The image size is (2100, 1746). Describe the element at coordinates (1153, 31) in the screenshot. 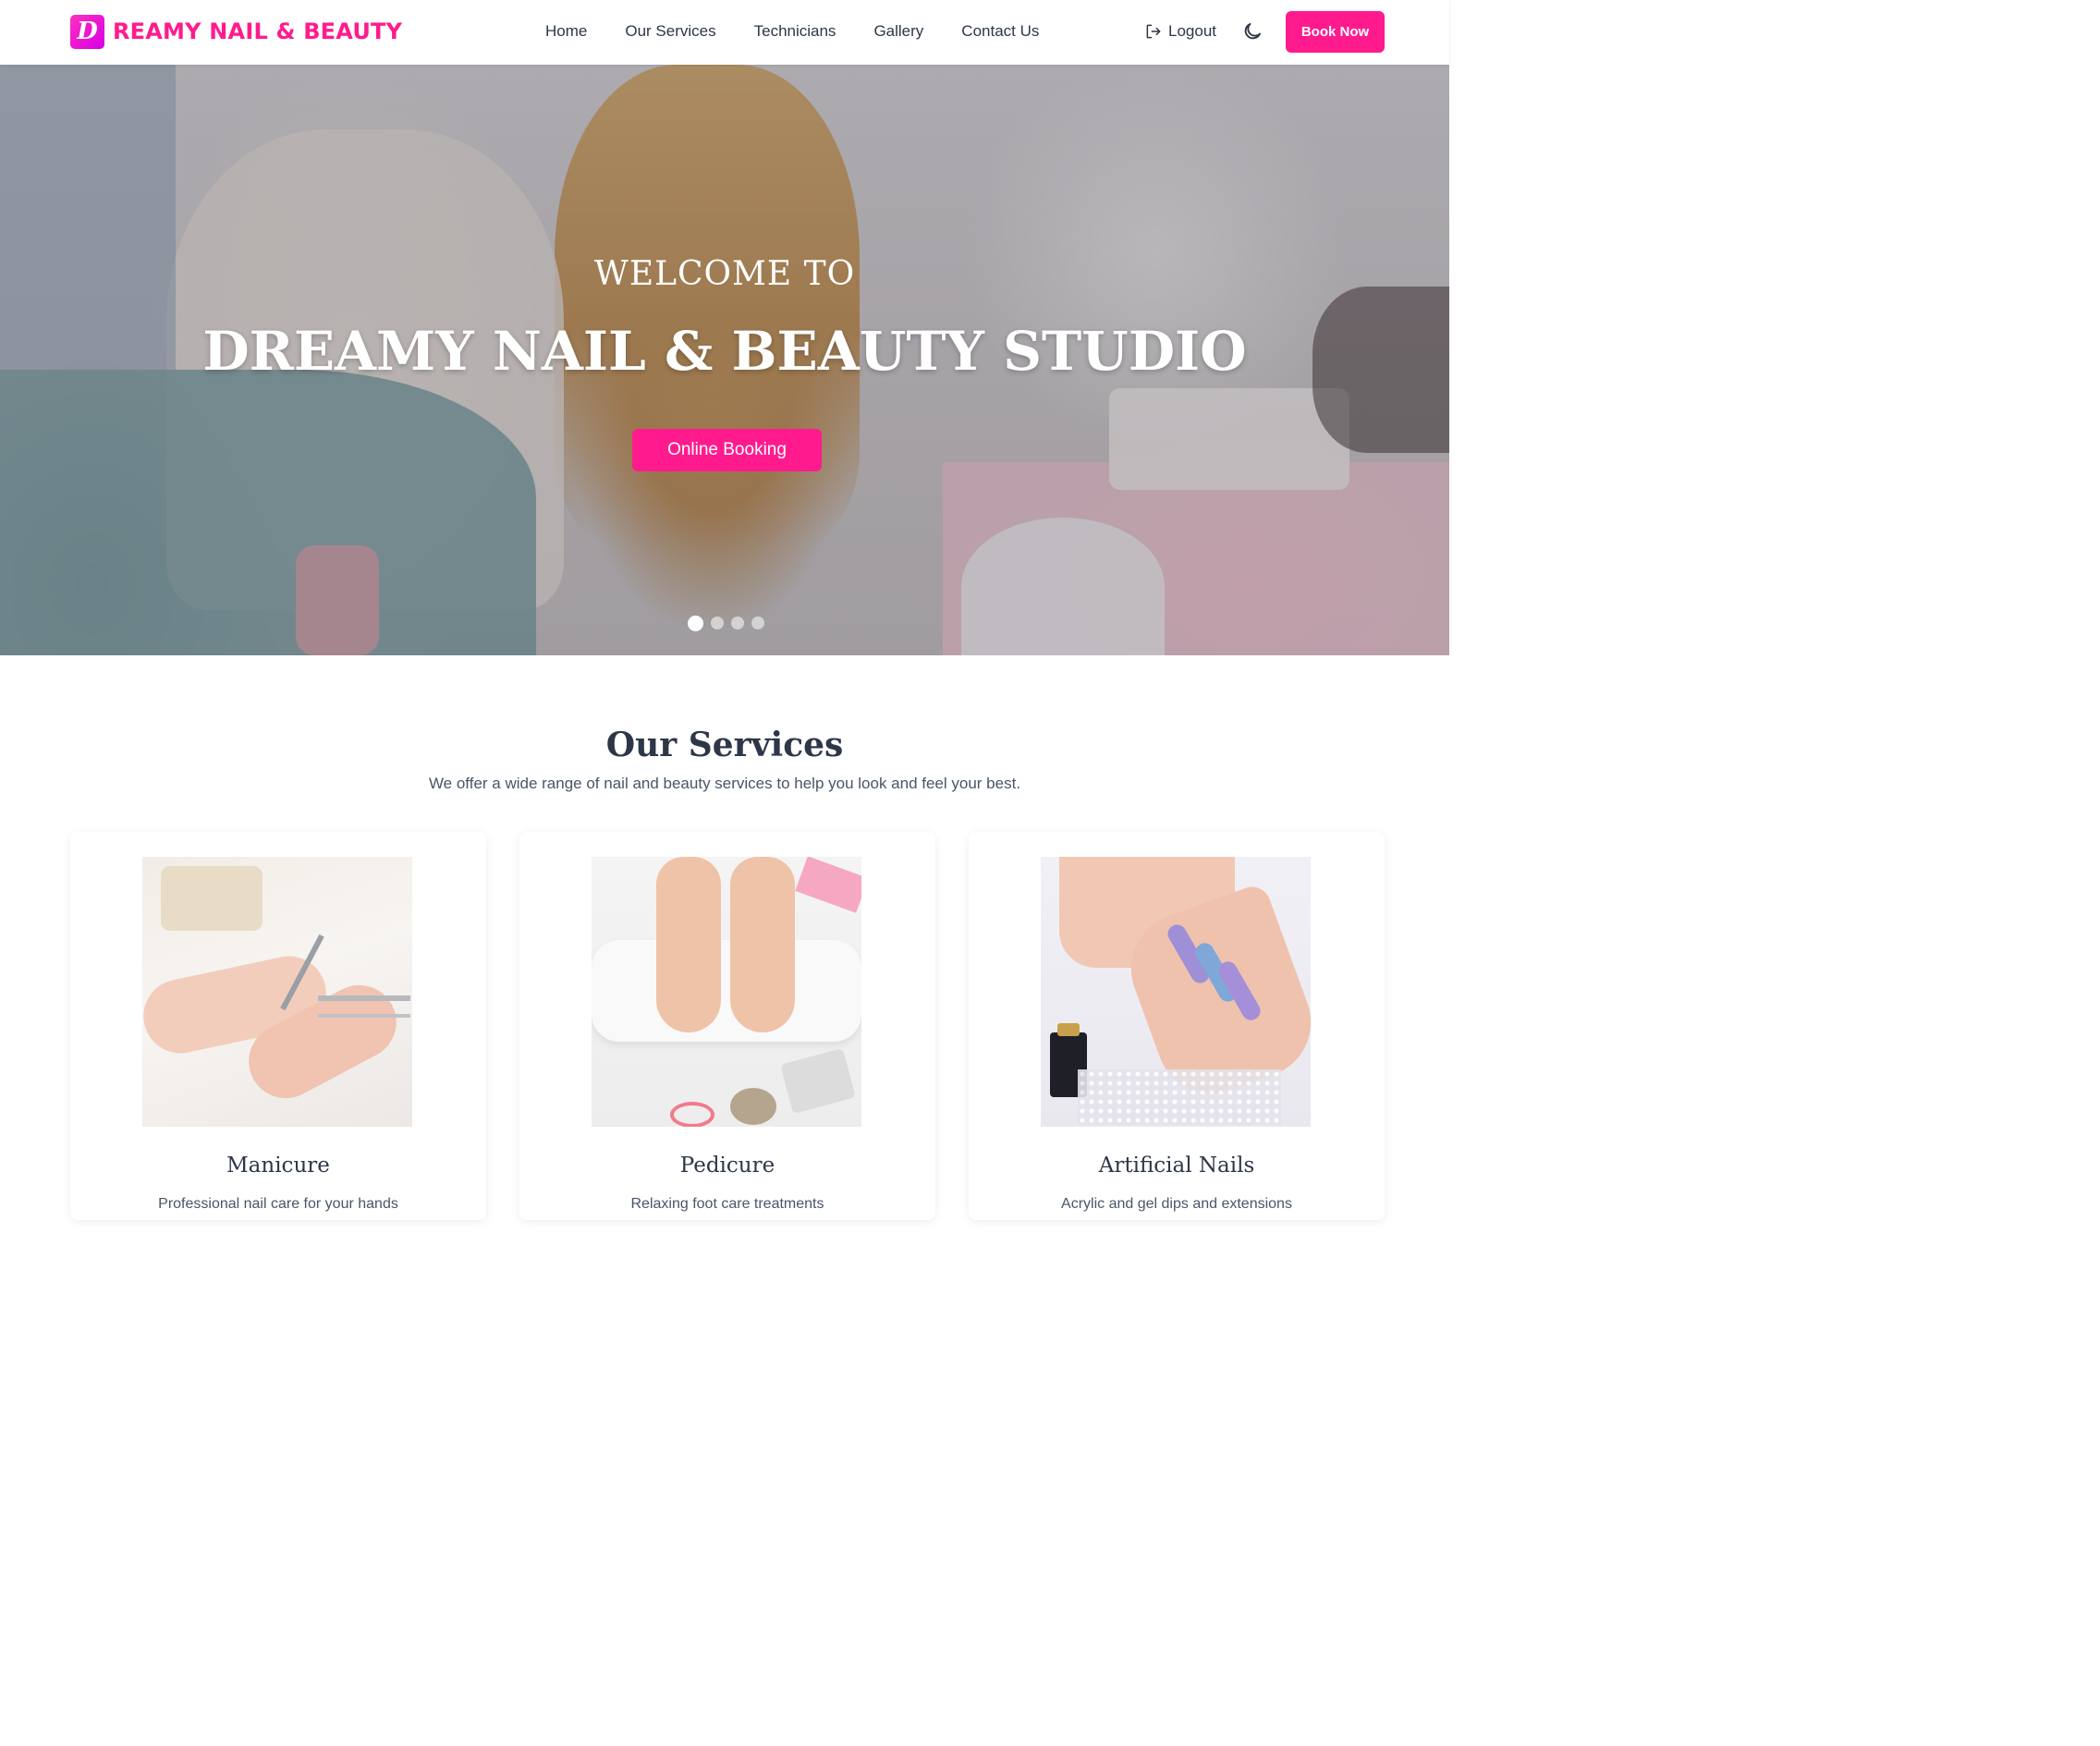

I see `logout-icon` at that location.